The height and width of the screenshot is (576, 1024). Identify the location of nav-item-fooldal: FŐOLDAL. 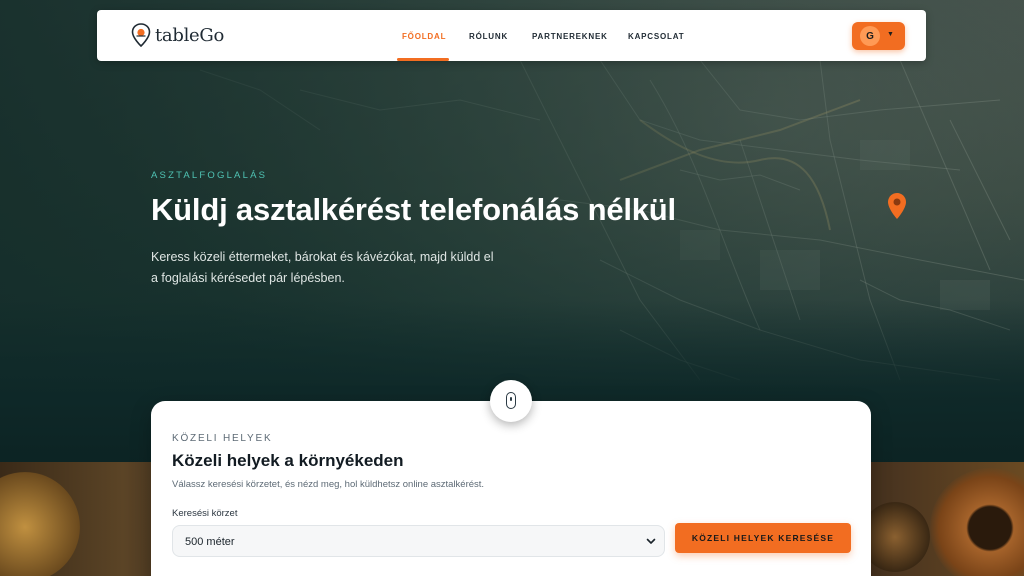
(424, 36).